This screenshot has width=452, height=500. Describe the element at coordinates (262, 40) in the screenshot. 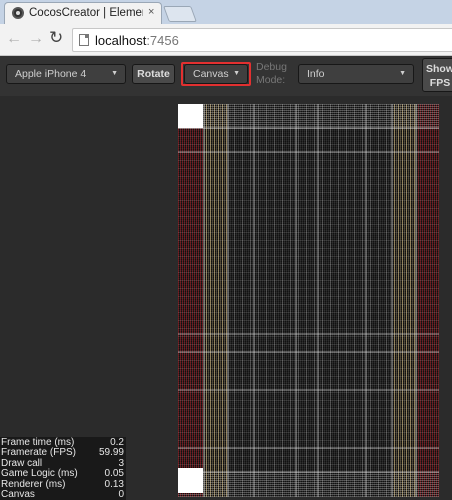

I see `url-input: localhost:7456` at that location.